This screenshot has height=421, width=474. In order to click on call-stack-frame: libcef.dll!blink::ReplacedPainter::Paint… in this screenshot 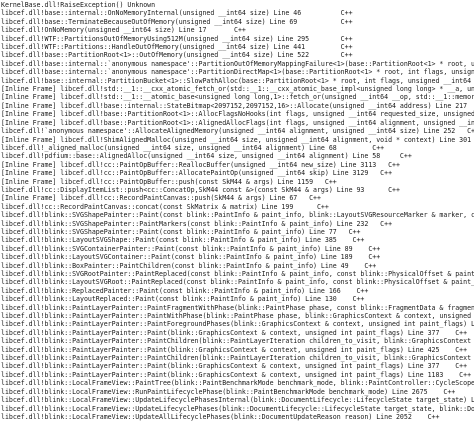, I will do `click(237, 291)`.